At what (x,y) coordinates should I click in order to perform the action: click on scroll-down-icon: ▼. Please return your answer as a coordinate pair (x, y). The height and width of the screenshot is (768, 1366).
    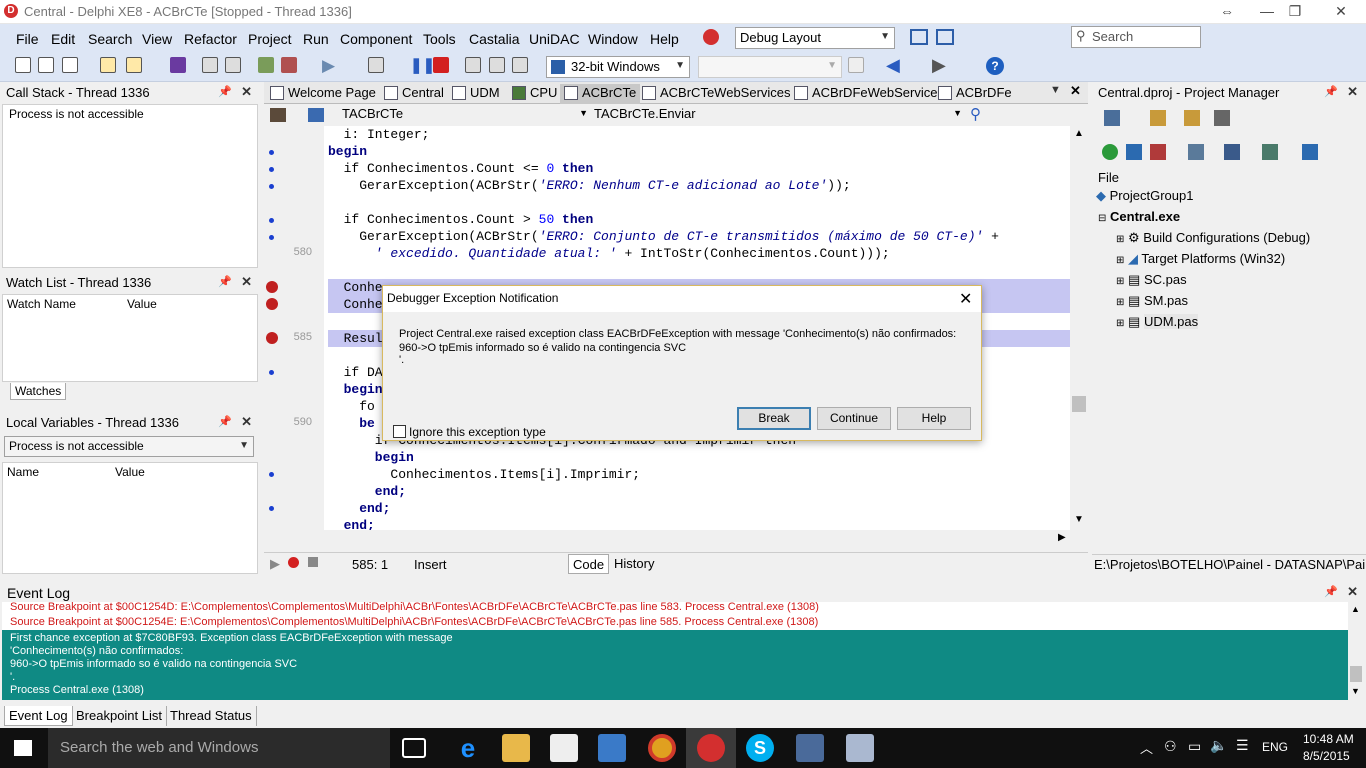
    Looking at the image, I should click on (1355, 691).